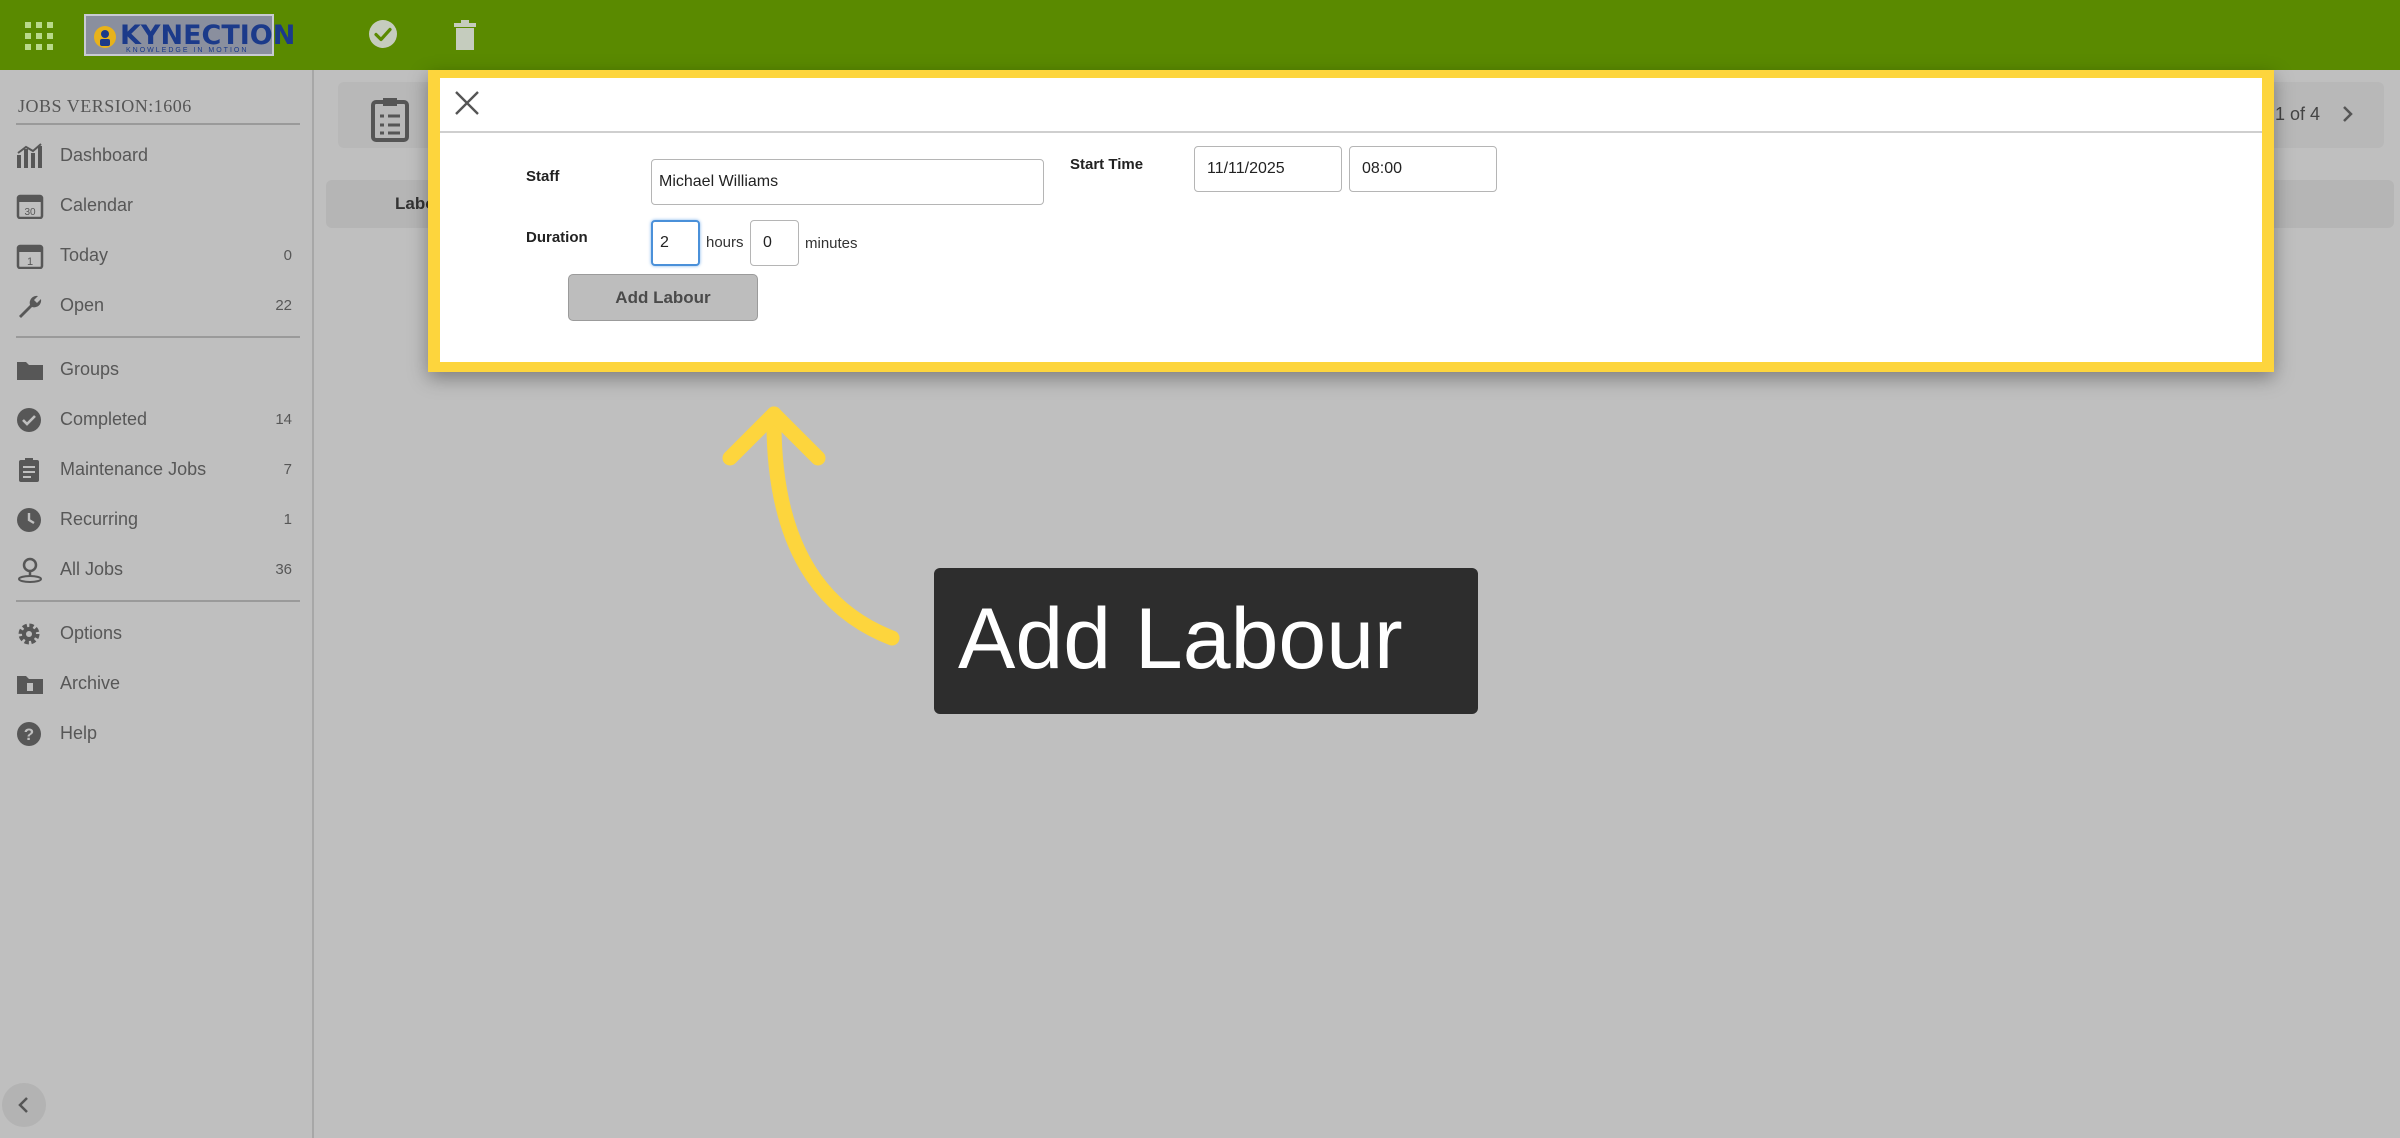 Image resolution: width=2400 pixels, height=1138 pixels. Describe the element at coordinates (287, 469) in the screenshot. I see `sidebar-item-count: 7` at that location.